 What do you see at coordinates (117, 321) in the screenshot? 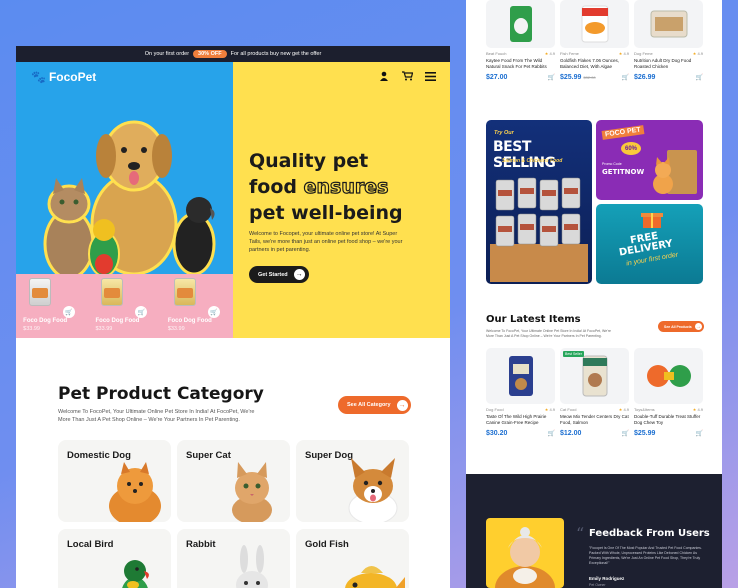
I see `mini-product-name: Foco Dog Food` at bounding box center [117, 321].